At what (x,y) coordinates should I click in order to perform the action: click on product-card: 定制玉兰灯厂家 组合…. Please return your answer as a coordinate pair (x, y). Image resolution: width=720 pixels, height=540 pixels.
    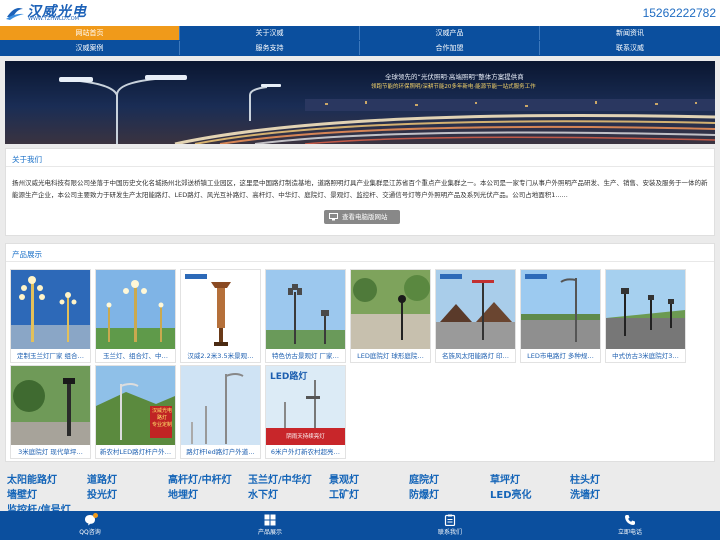
    Looking at the image, I should click on (50, 316).